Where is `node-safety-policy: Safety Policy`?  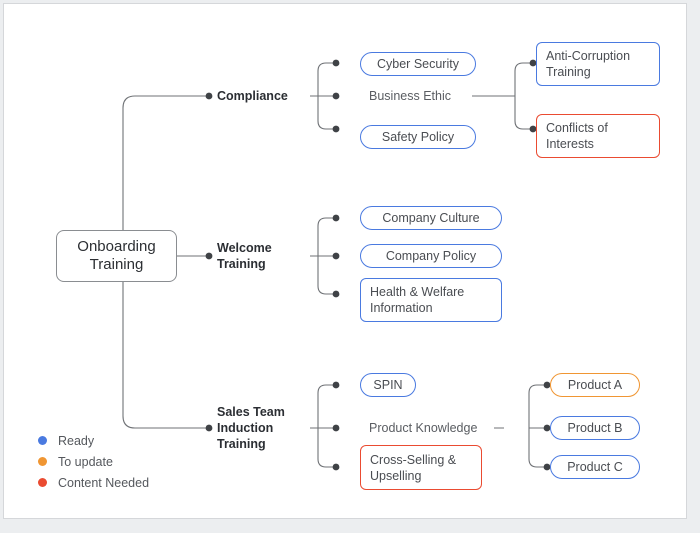 node-safety-policy: Safety Policy is located at coordinates (418, 137).